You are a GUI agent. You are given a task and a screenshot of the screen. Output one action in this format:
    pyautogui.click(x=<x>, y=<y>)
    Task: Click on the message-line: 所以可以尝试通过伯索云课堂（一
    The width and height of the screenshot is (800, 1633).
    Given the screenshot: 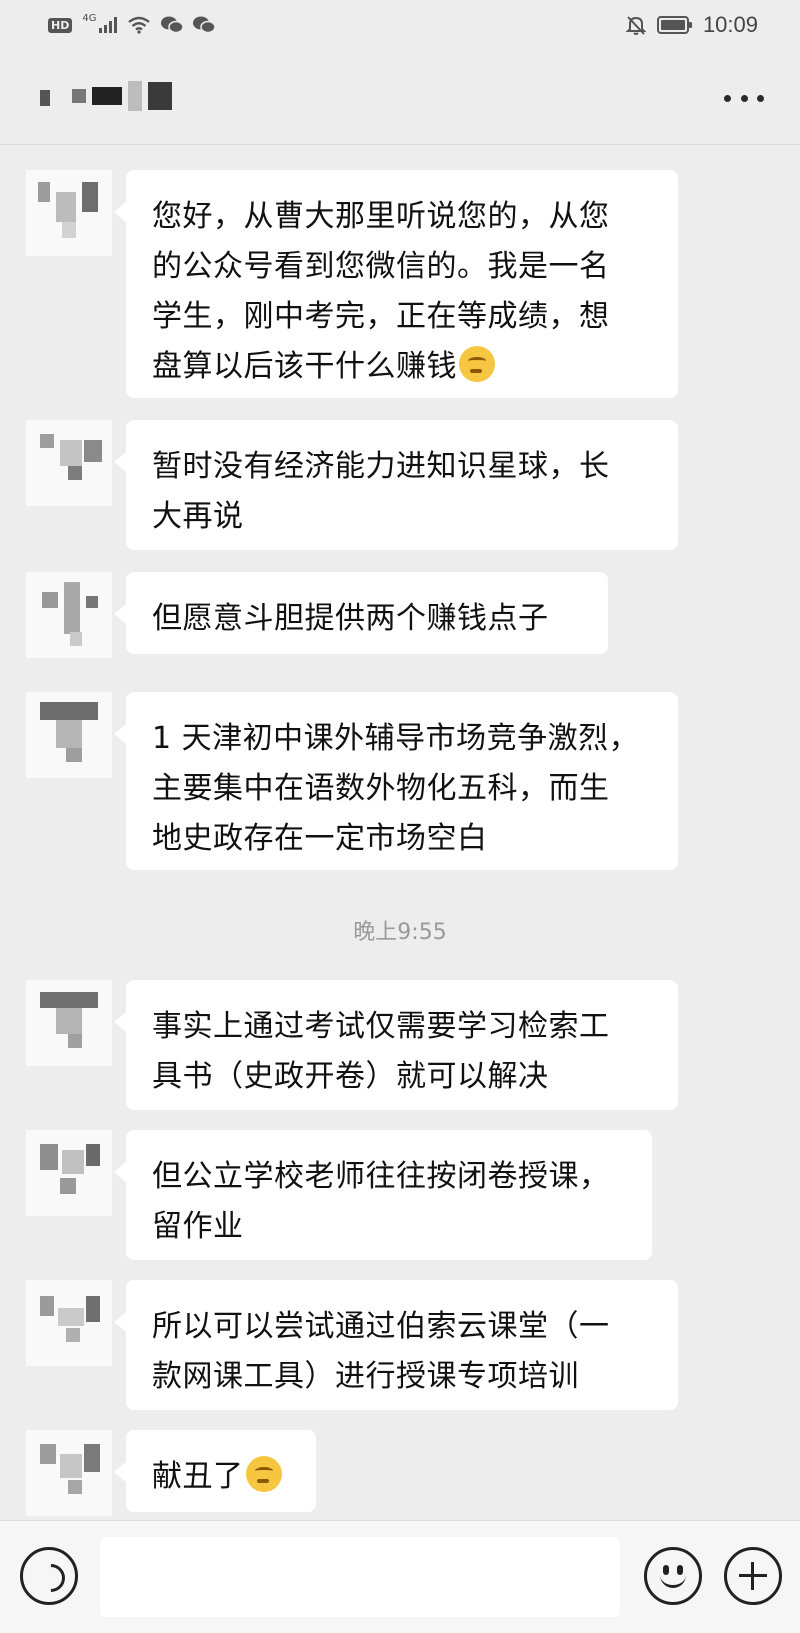 What is the action you would take?
    pyautogui.click(x=381, y=1326)
    